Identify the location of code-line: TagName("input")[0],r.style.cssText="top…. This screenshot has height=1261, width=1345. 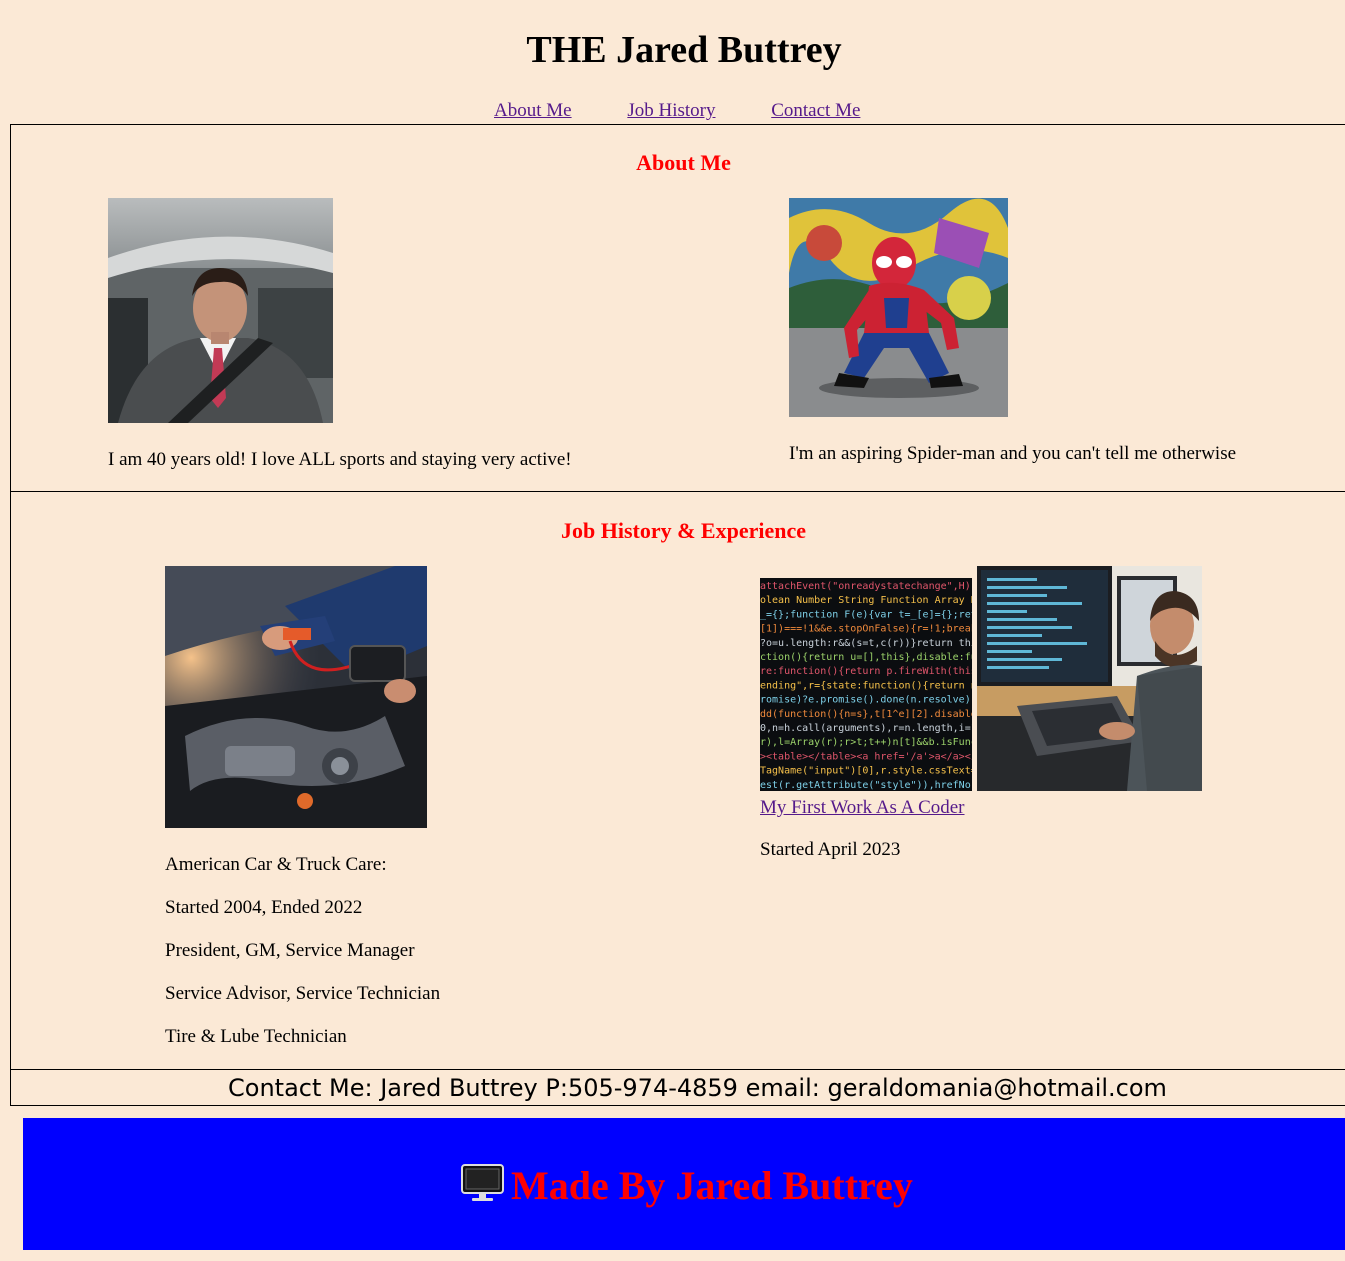
(866, 771).